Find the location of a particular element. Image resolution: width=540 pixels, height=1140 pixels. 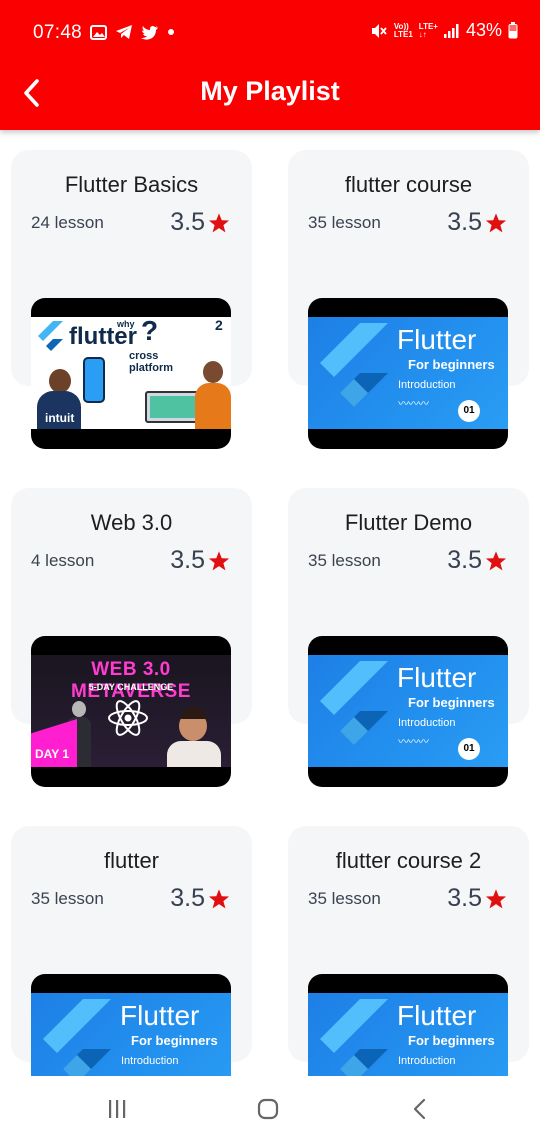

brand-text: intuit is located at coordinates (60, 418).